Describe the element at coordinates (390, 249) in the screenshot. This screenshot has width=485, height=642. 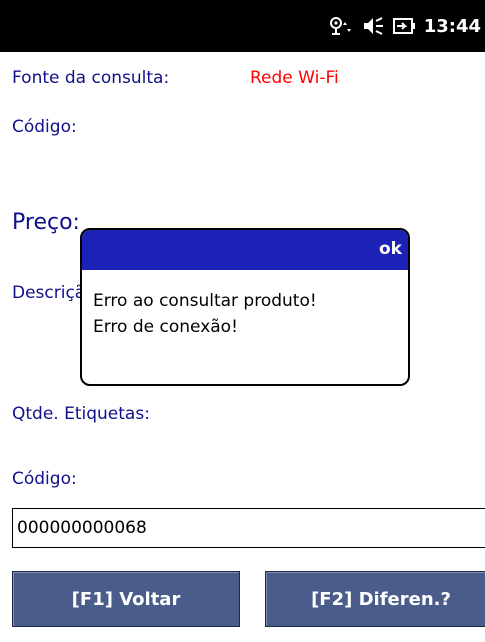
I see `dialog-ok-button: ok` at that location.